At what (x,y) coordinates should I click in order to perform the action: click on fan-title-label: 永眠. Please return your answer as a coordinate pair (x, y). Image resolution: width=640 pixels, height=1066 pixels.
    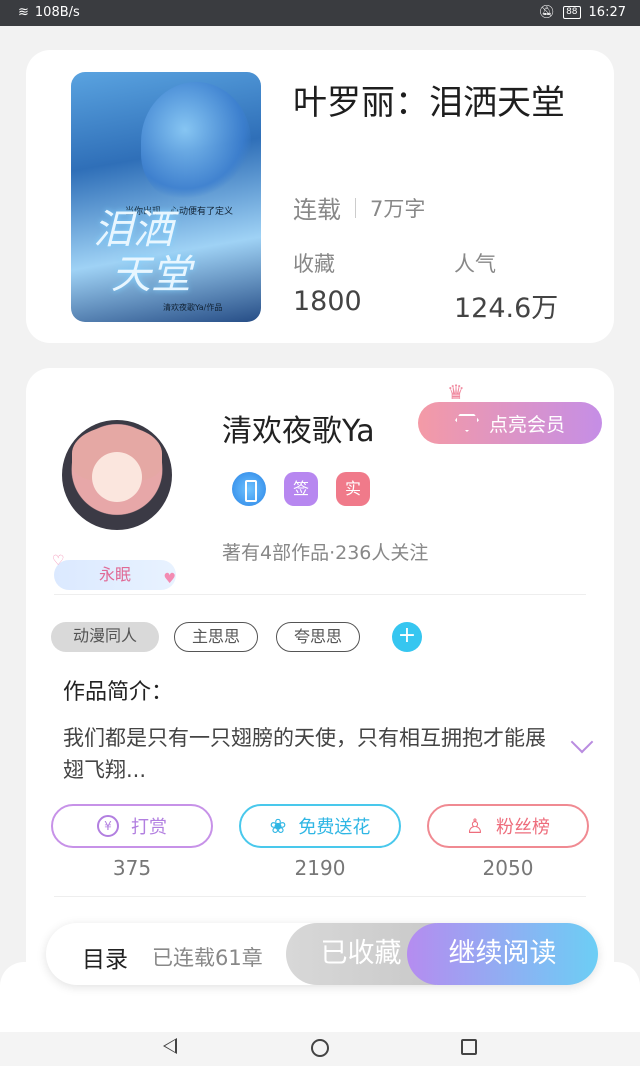
    Looking at the image, I should click on (114, 574).